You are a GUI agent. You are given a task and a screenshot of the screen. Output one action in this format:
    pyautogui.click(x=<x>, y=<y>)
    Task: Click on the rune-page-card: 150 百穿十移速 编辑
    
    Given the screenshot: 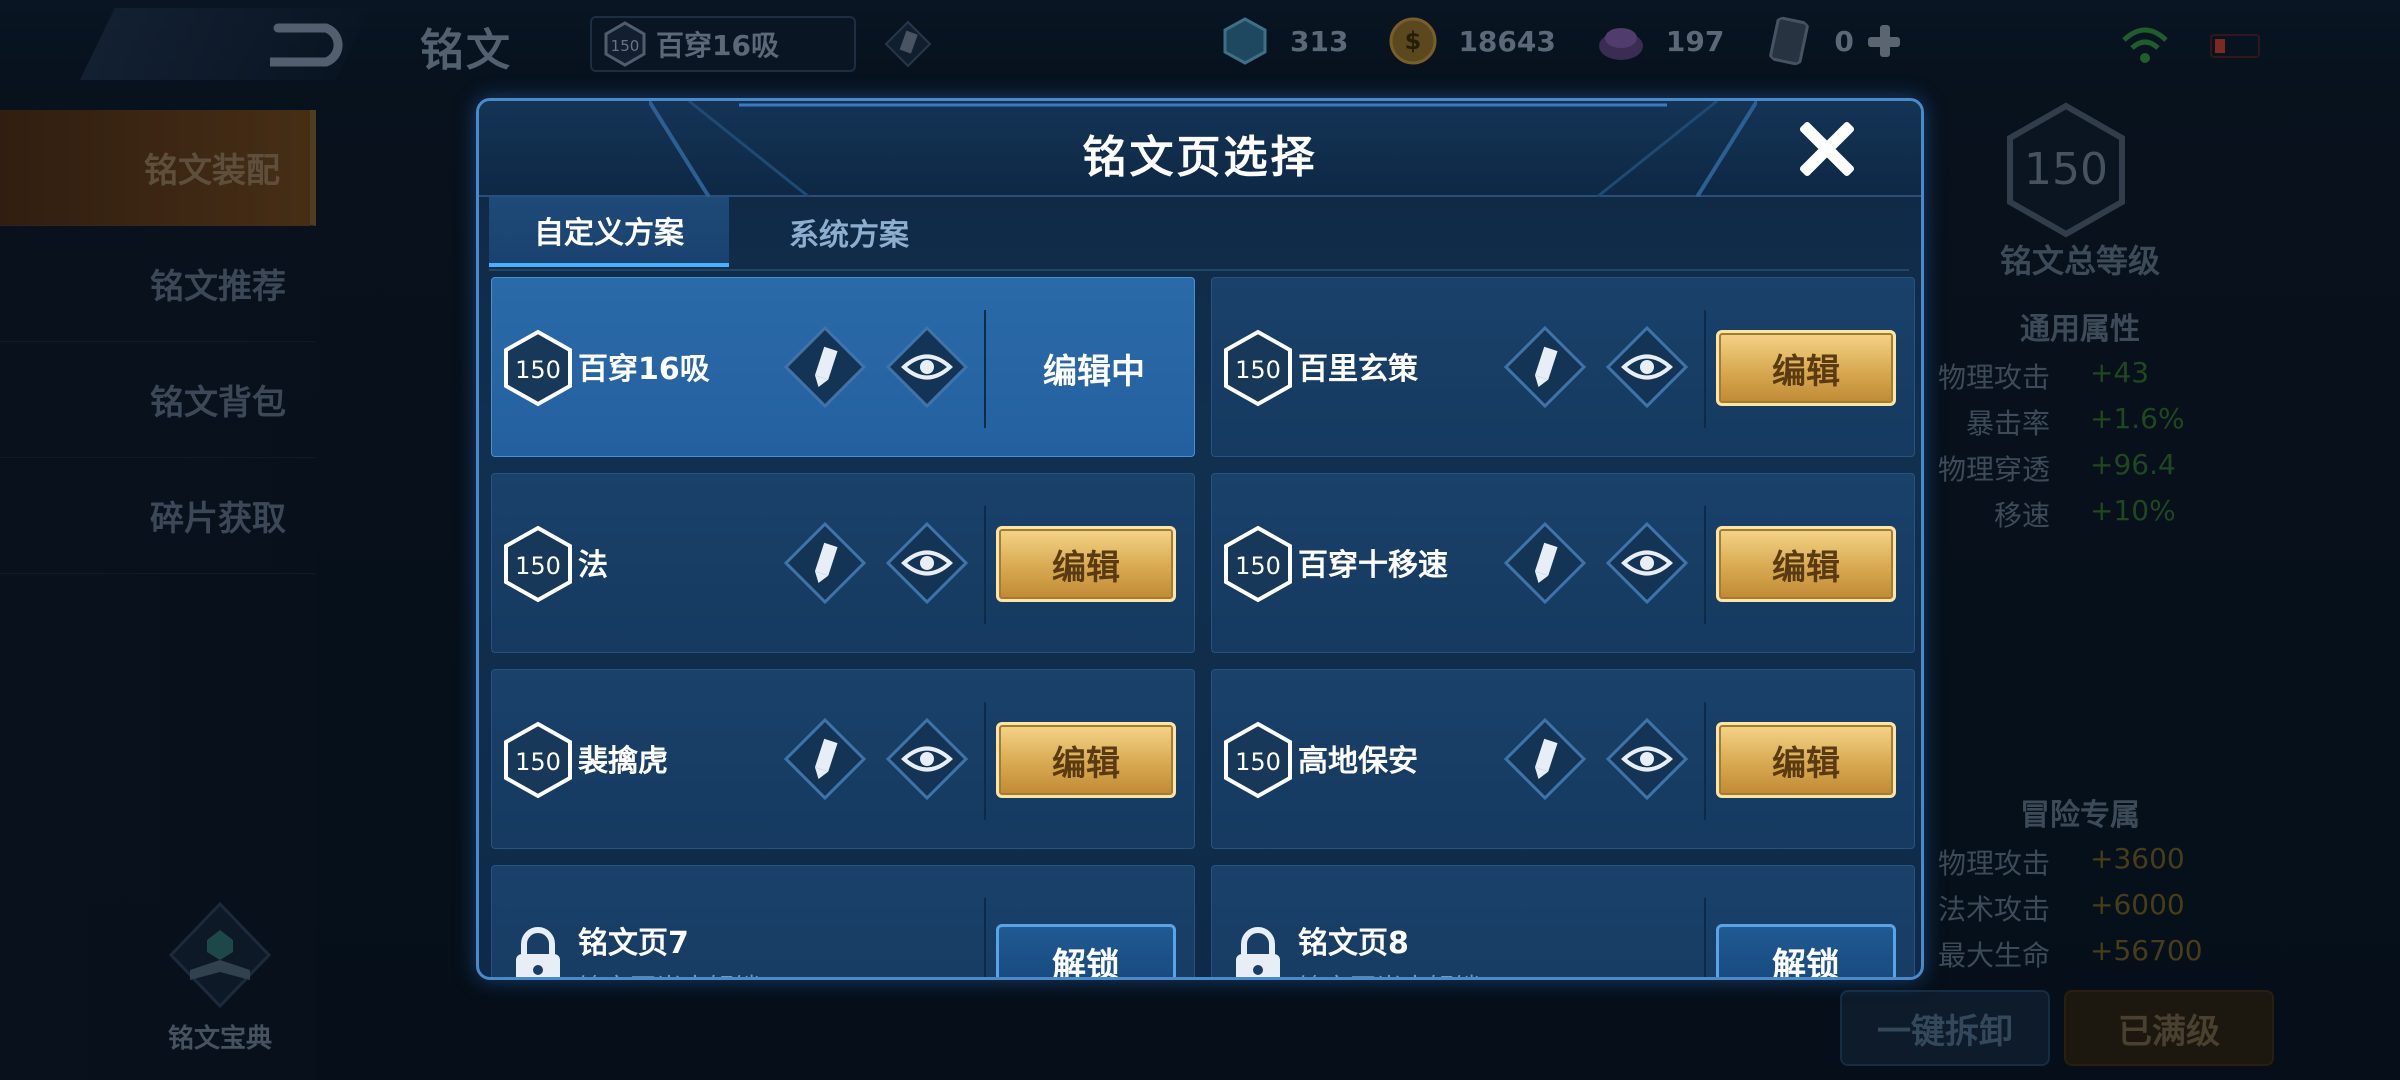 What is the action you would take?
    pyautogui.click(x=1563, y=563)
    